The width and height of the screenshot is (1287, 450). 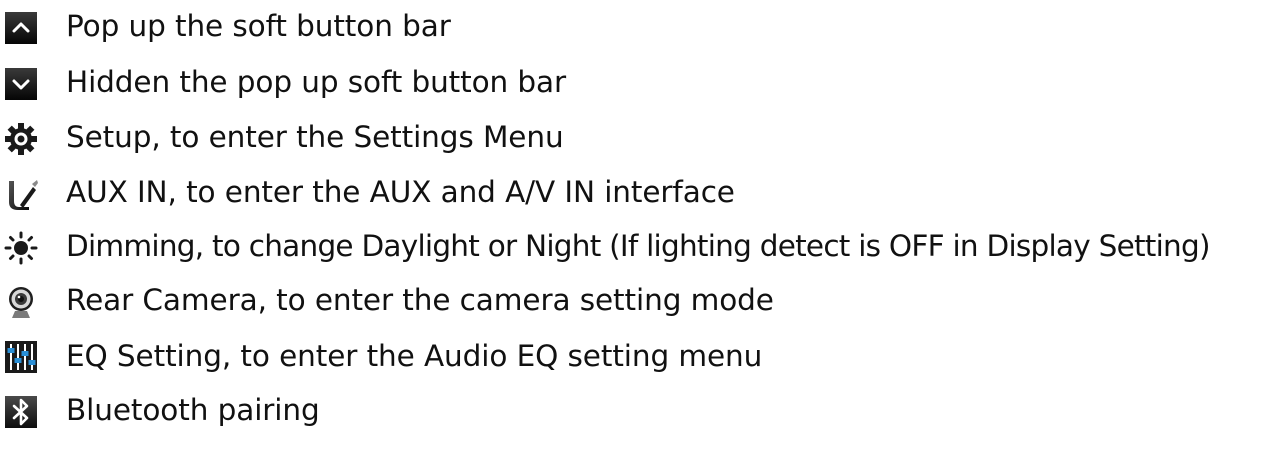 What do you see at coordinates (316, 82) in the screenshot?
I see `item-label: Hidden the pop up soft button bar` at bounding box center [316, 82].